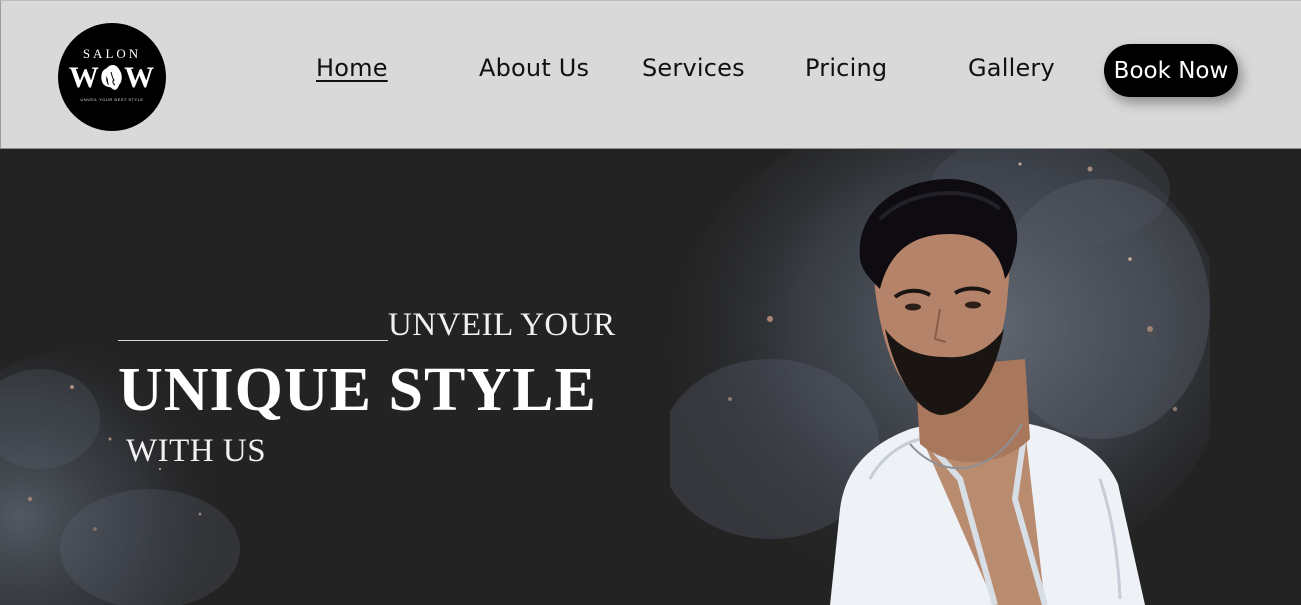 This screenshot has width=1301, height=605. I want to click on book-now-button: Book Now, so click(1171, 70).